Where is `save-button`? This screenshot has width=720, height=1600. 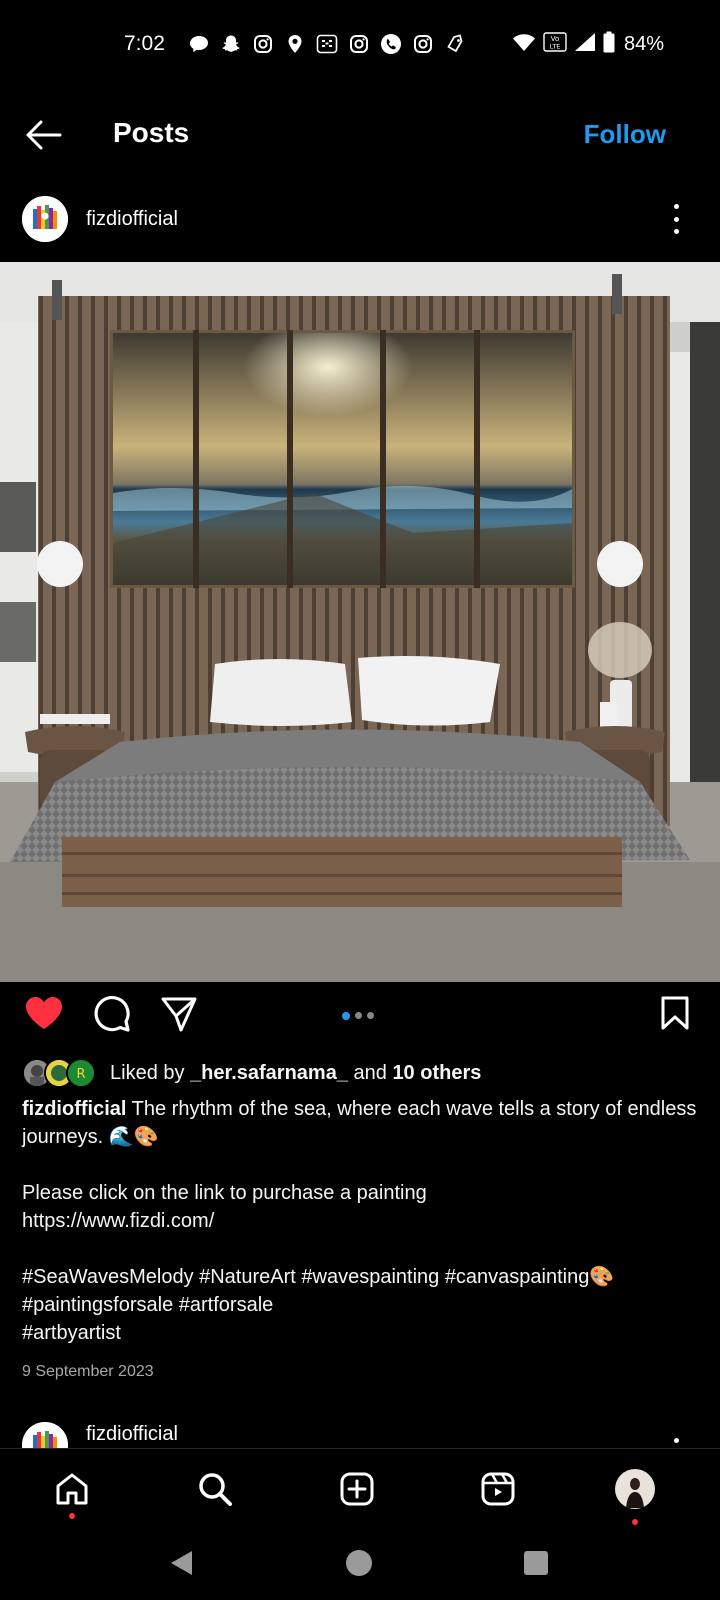
save-button is located at coordinates (675, 1015).